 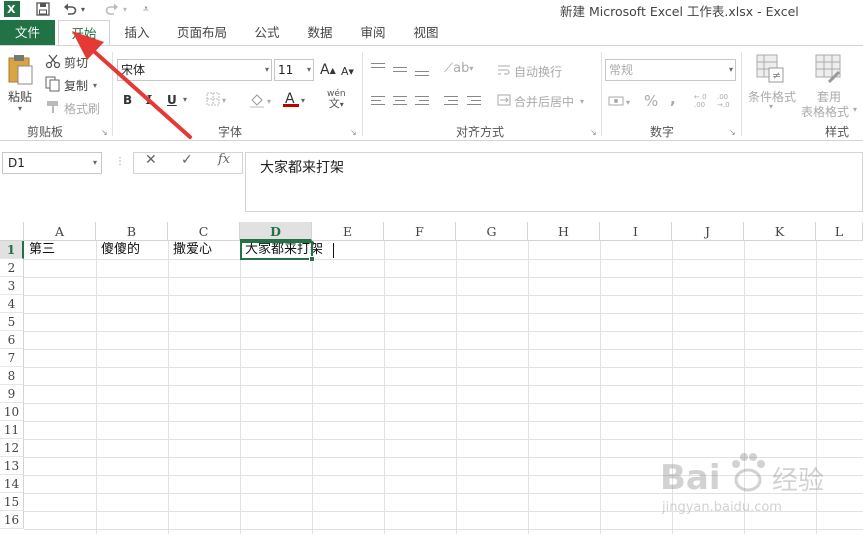 I want to click on column-header-B: B, so click(x=132, y=231).